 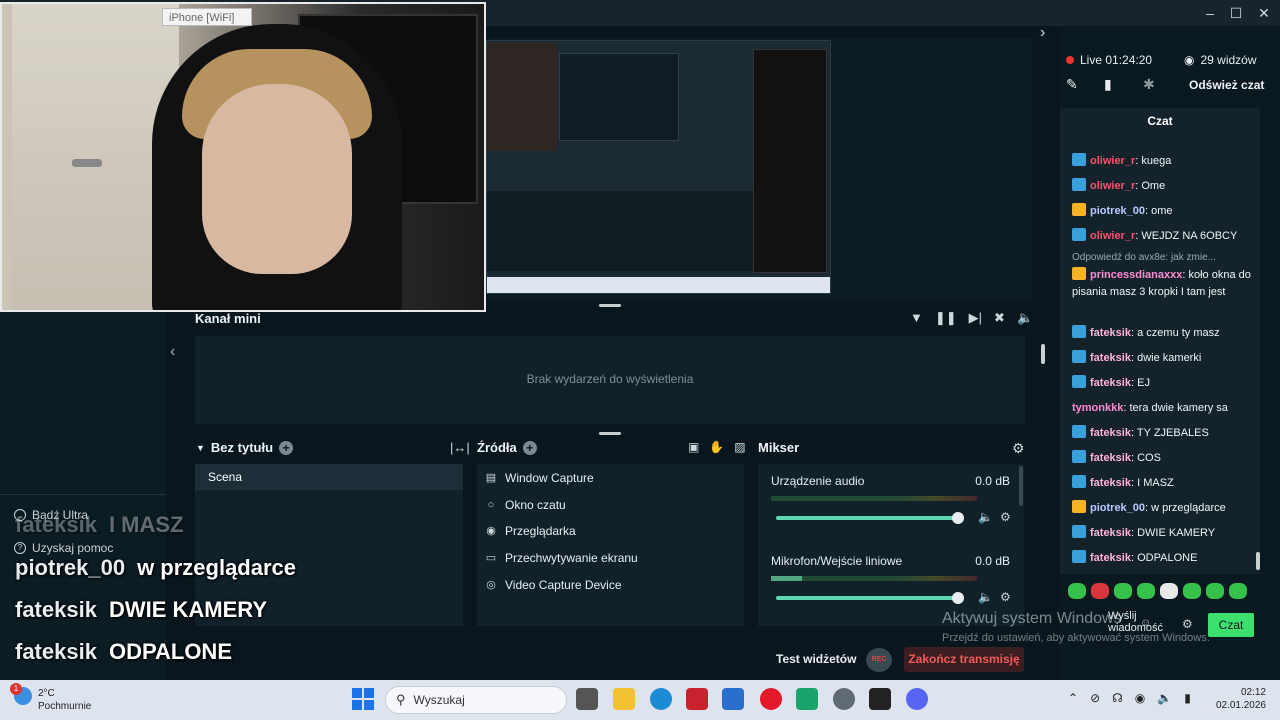 I want to click on discord-icon, so click(x=917, y=699).